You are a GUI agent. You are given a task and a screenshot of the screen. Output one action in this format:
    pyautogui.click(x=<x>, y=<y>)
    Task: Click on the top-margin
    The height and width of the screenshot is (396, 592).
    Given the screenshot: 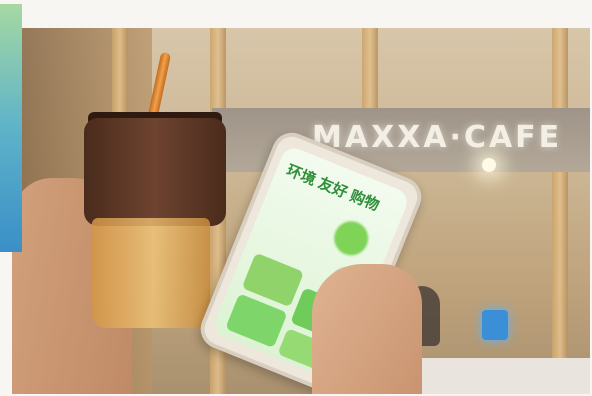 What is the action you would take?
    pyautogui.click(x=296, y=14)
    